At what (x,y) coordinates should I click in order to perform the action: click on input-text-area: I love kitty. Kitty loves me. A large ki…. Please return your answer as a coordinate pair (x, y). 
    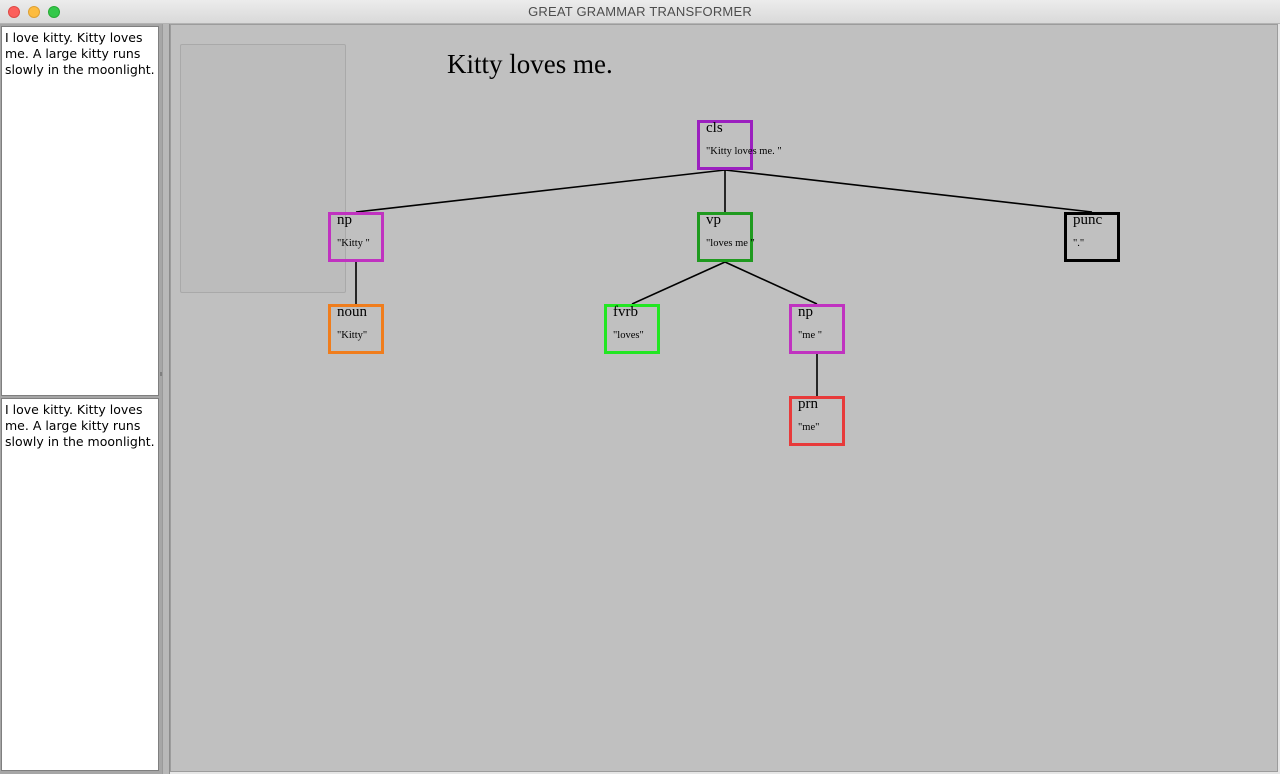
    Looking at the image, I should click on (80, 211).